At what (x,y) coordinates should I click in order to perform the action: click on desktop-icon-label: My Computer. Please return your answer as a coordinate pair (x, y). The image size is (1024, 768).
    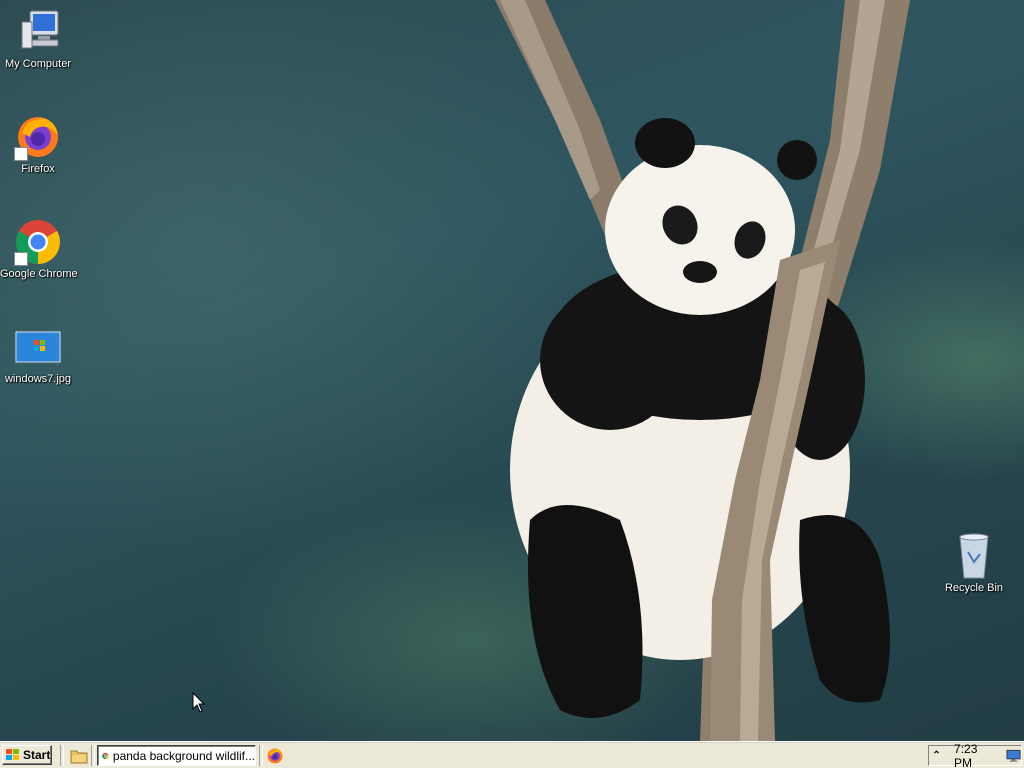
    Looking at the image, I should click on (38, 64).